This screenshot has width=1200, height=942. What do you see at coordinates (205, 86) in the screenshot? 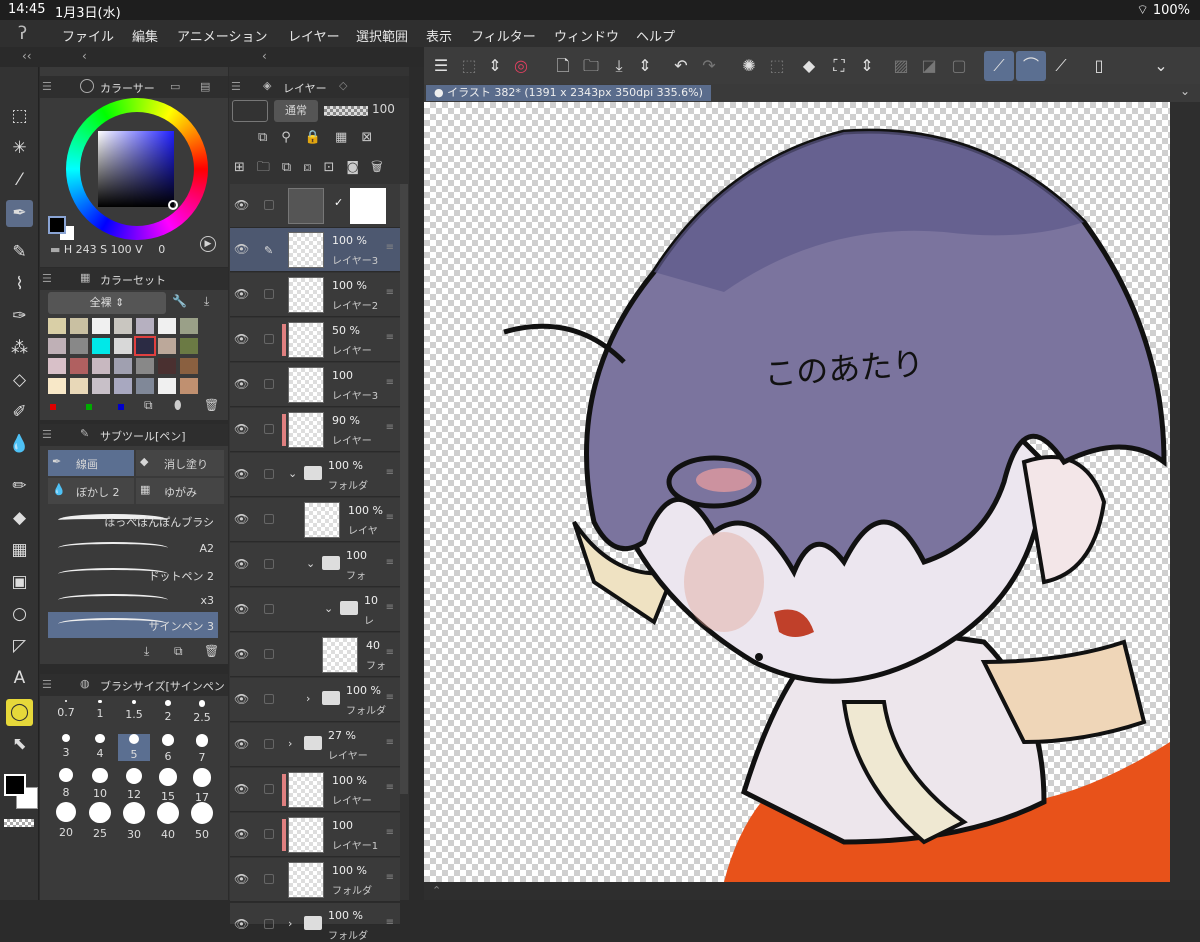
I see `color-history-tab-icon: ▤` at bounding box center [205, 86].